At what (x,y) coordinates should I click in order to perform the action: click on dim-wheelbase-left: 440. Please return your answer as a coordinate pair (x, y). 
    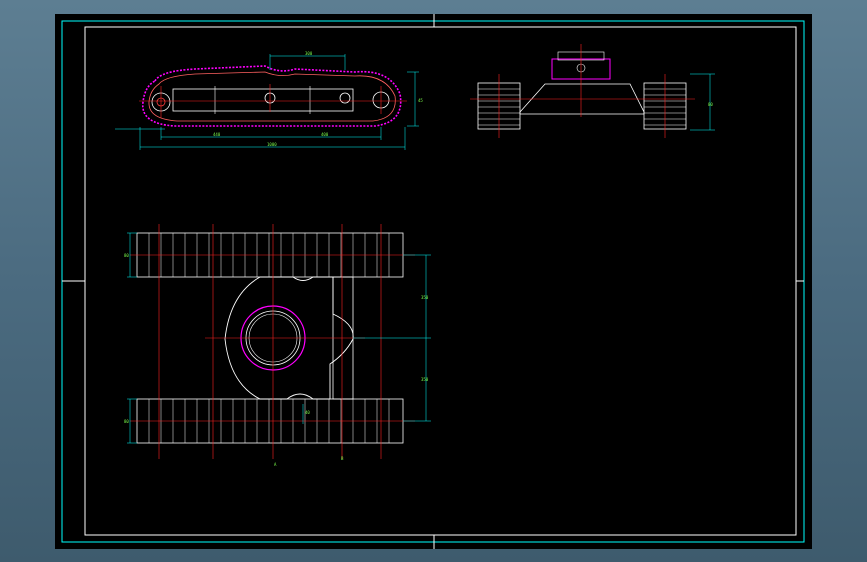
    Looking at the image, I should click on (217, 134).